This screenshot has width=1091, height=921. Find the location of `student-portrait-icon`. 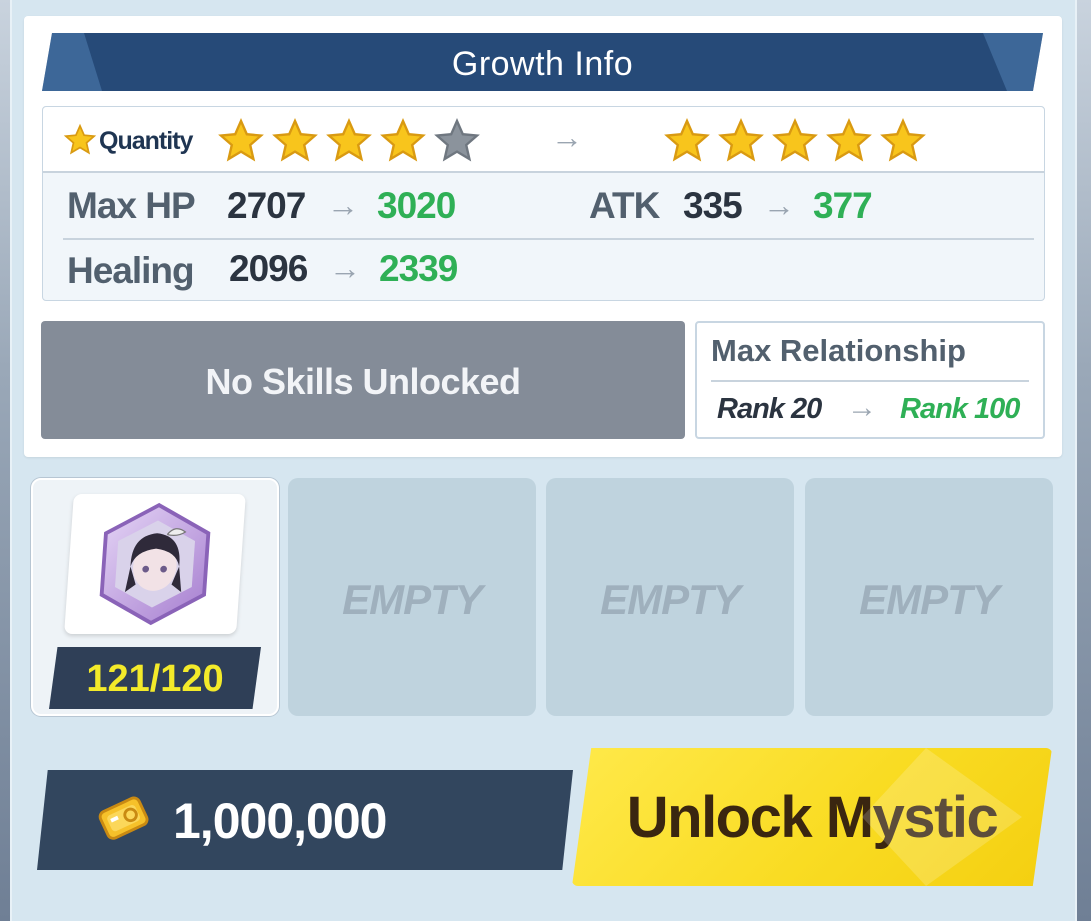

student-portrait-icon is located at coordinates (155, 564).